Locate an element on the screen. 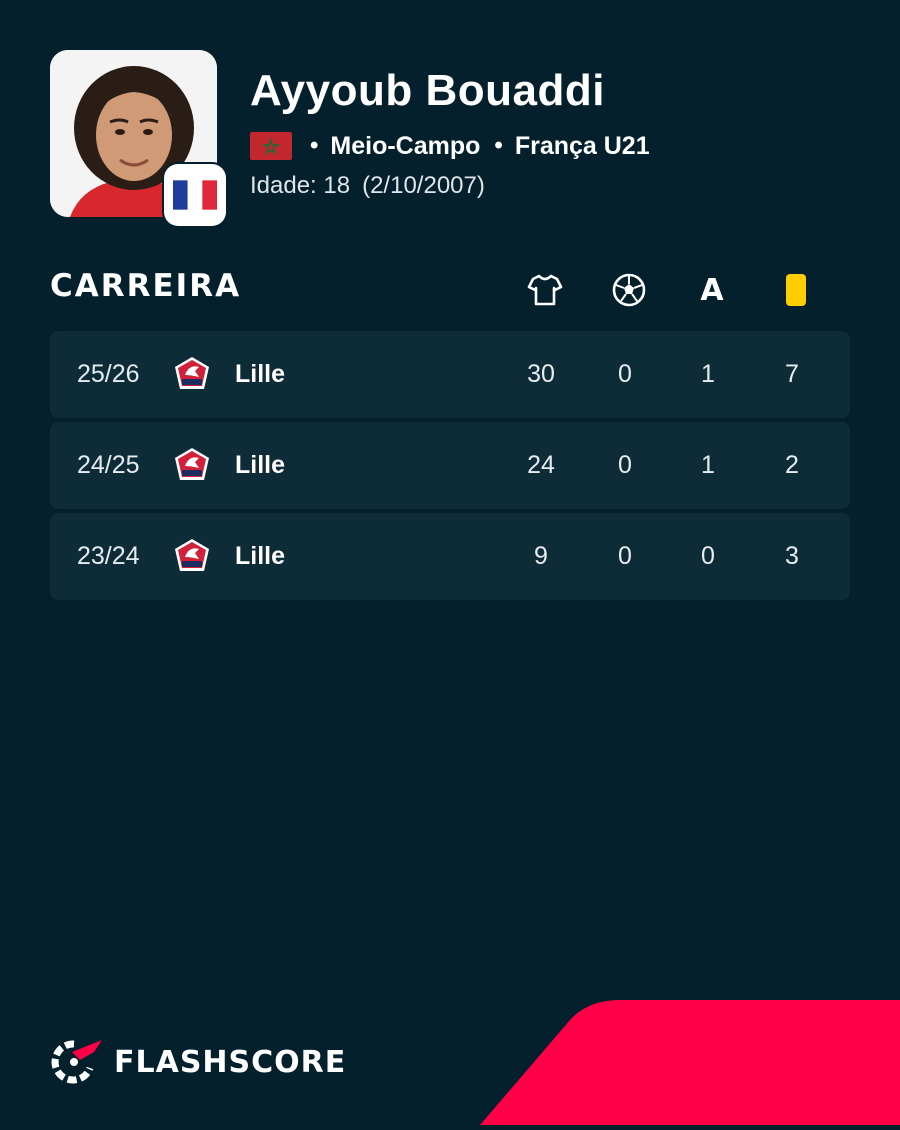 Image resolution: width=900 pixels, height=1130 pixels. shirt-icon is located at coordinates (545, 290).